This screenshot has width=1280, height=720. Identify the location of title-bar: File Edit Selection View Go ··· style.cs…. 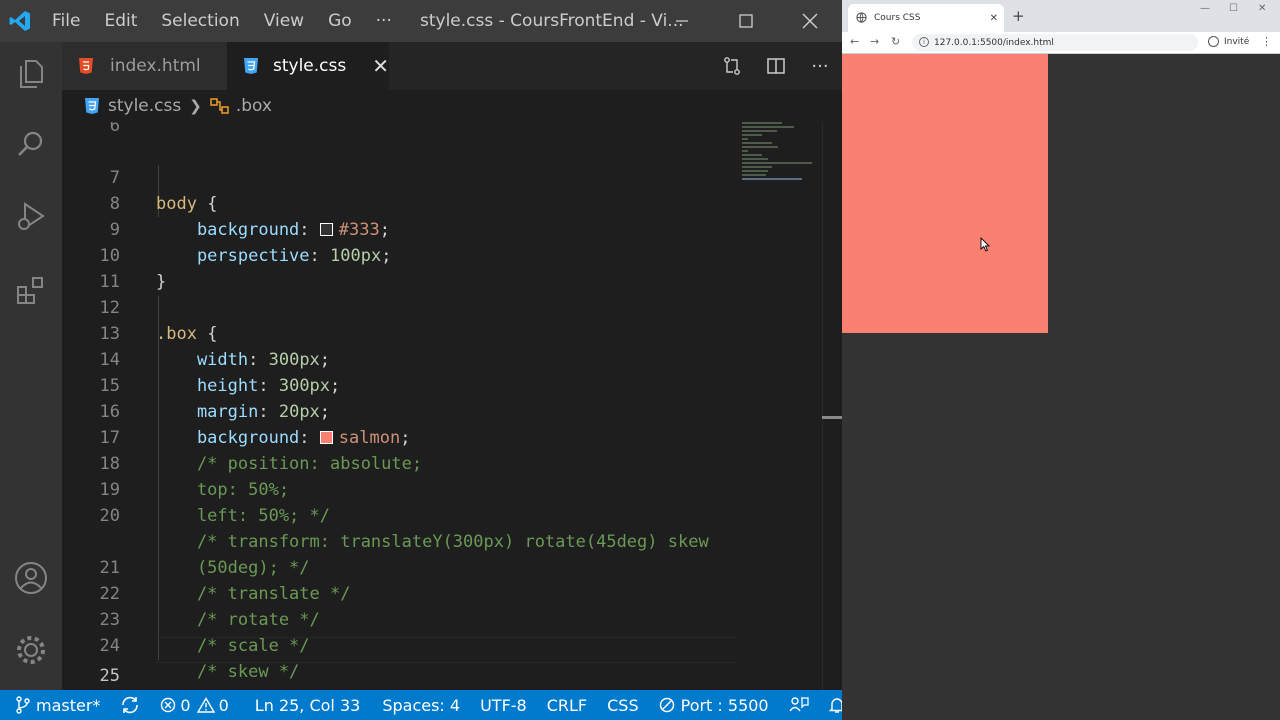
(421, 21).